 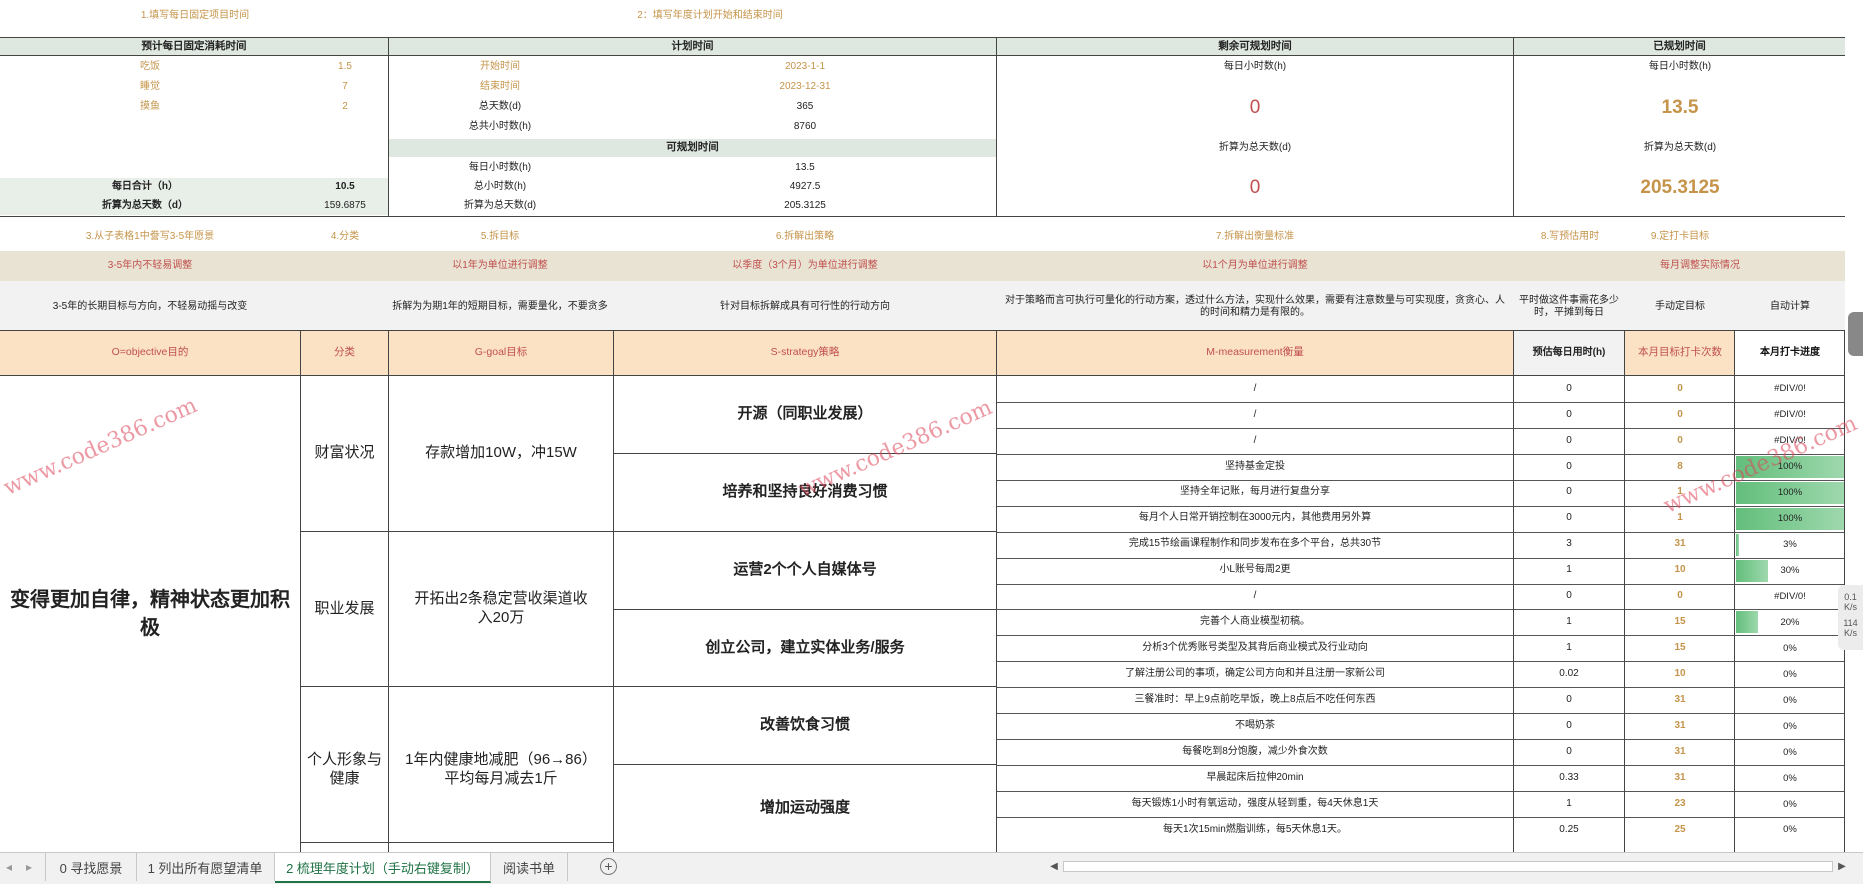 I want to click on measurement-text: 完成15节绘画课程制作和同步发布在多个平台，总共30节, so click(x=1255, y=545).